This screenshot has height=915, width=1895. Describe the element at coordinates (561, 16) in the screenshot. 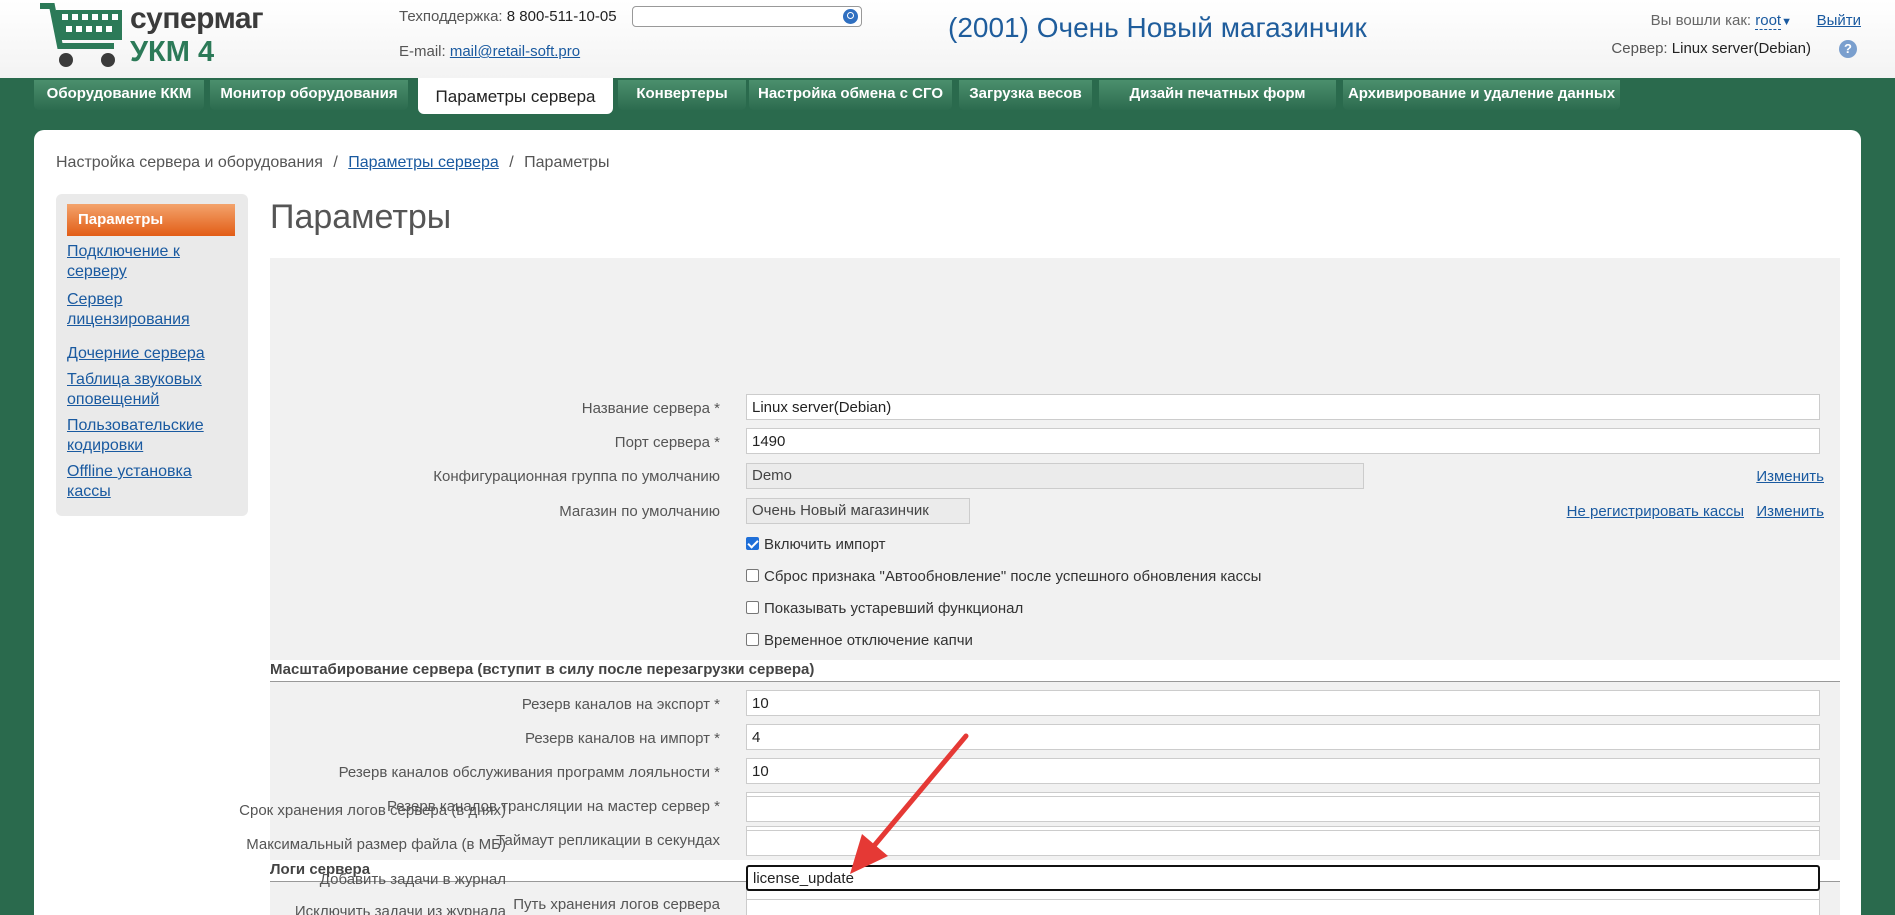

I see `support-phone: 8 800-511-10-05` at that location.